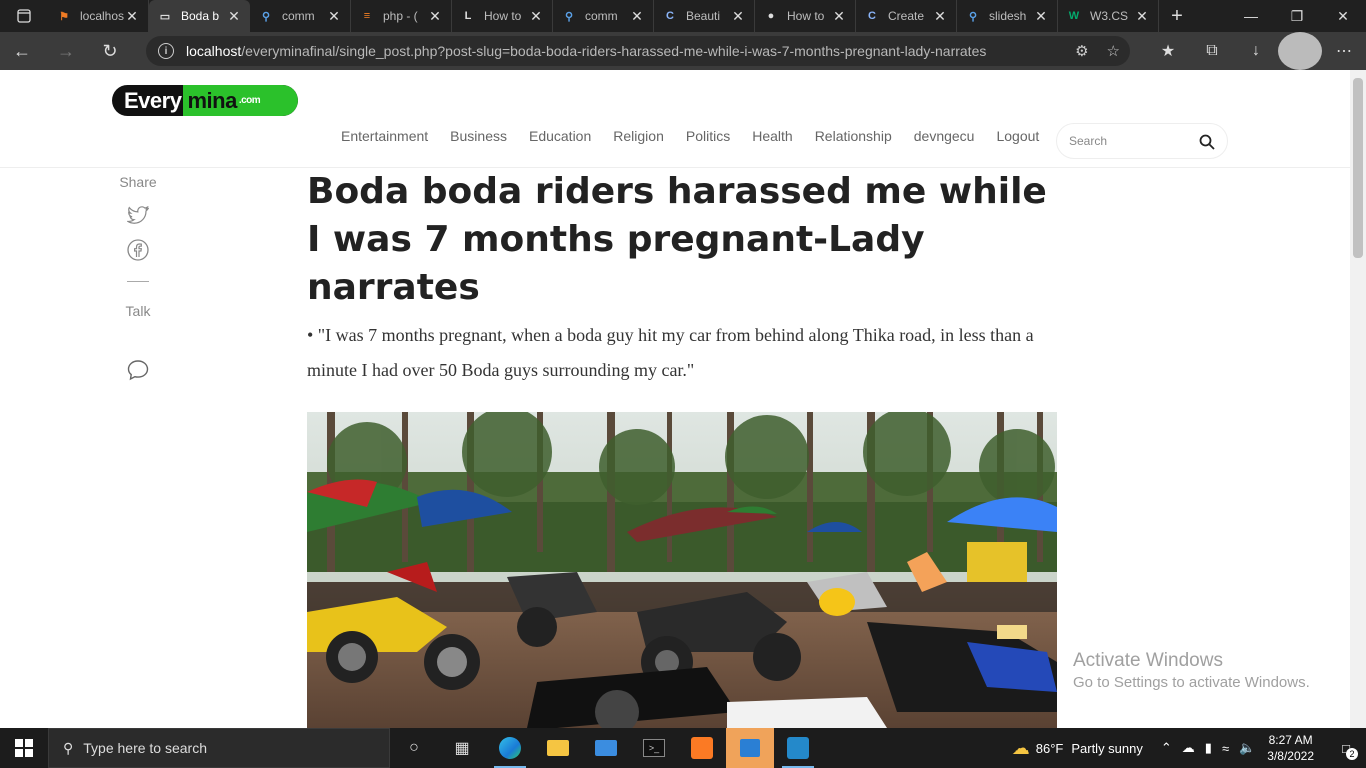 The image size is (1366, 768). Describe the element at coordinates (199, 16) in the screenshot. I see `browser-tab: ▭ Boda b ✕` at that location.